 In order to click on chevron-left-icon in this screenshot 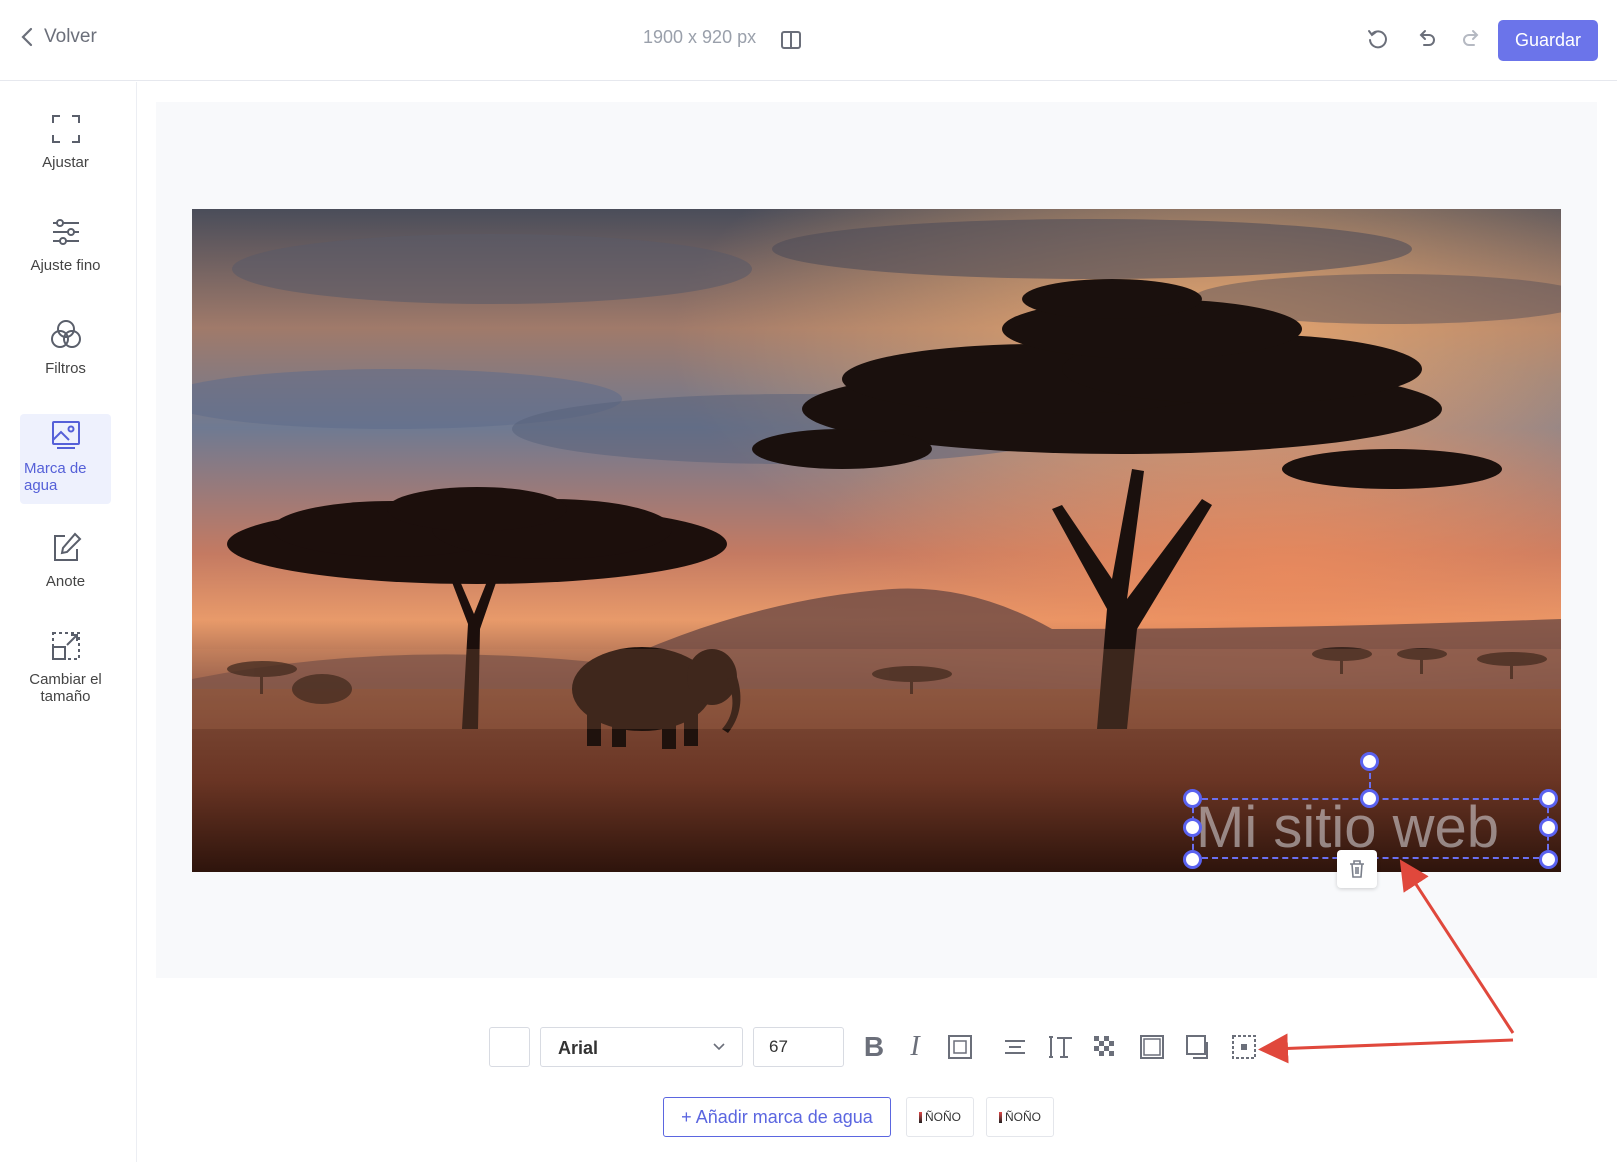, I will do `click(27, 37)`.